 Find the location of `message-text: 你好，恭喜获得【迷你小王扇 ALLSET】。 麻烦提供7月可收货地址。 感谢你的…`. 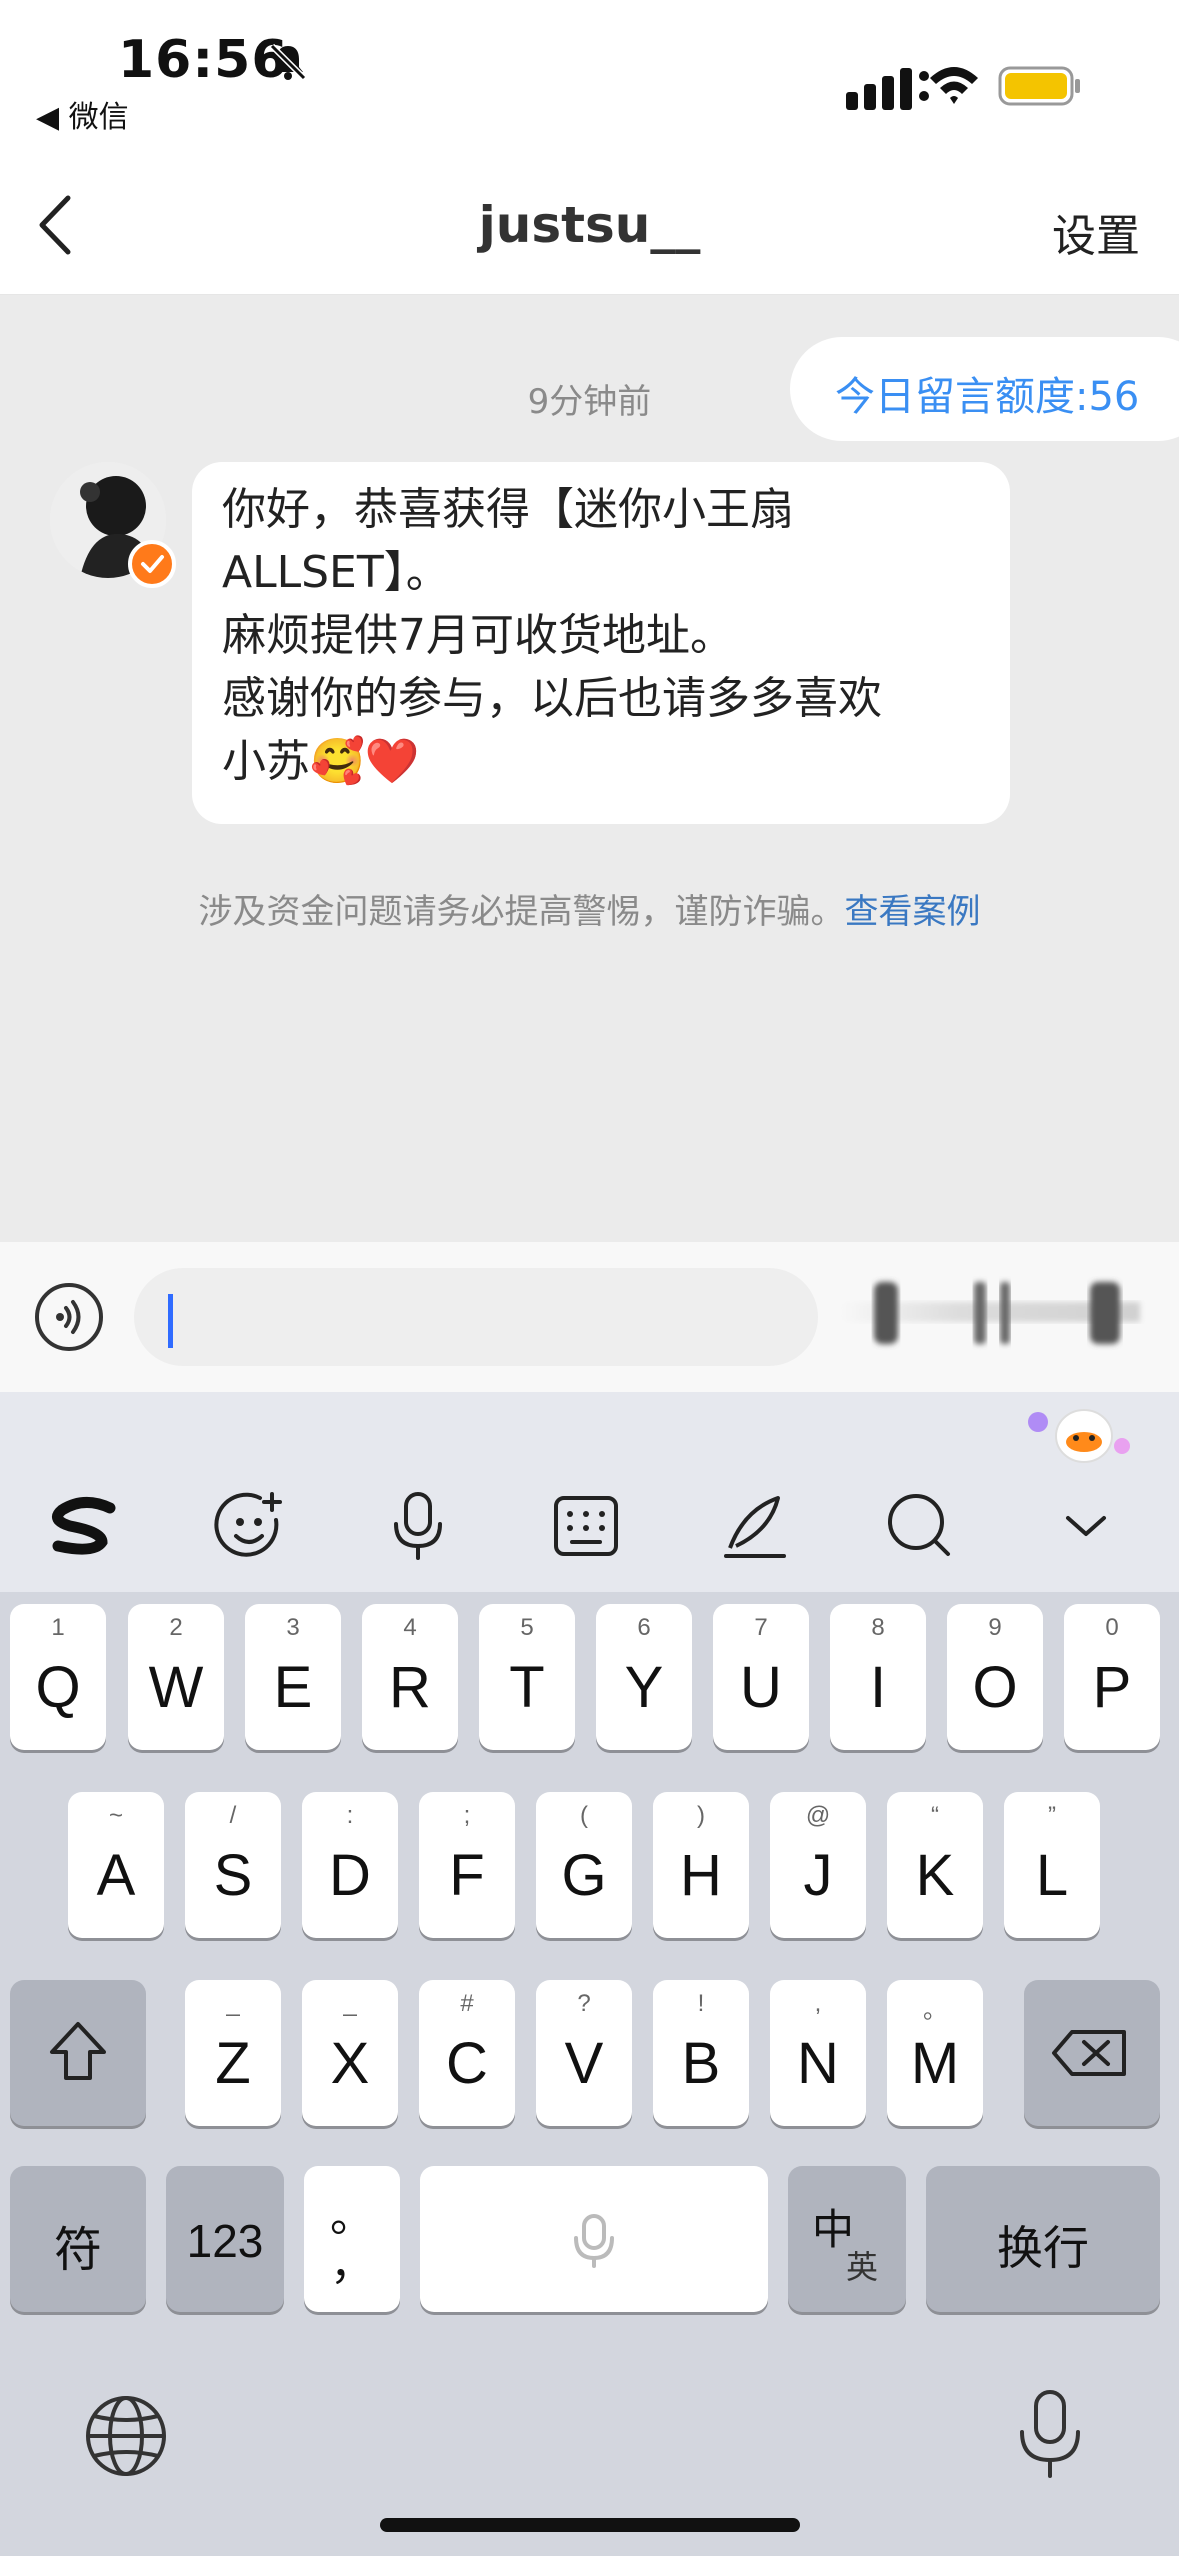

message-text: 你好，恭喜获得【迷你小王扇 ALLSET】。 麻烦提供7月可收货地址。 感谢你的… is located at coordinates (602, 635).